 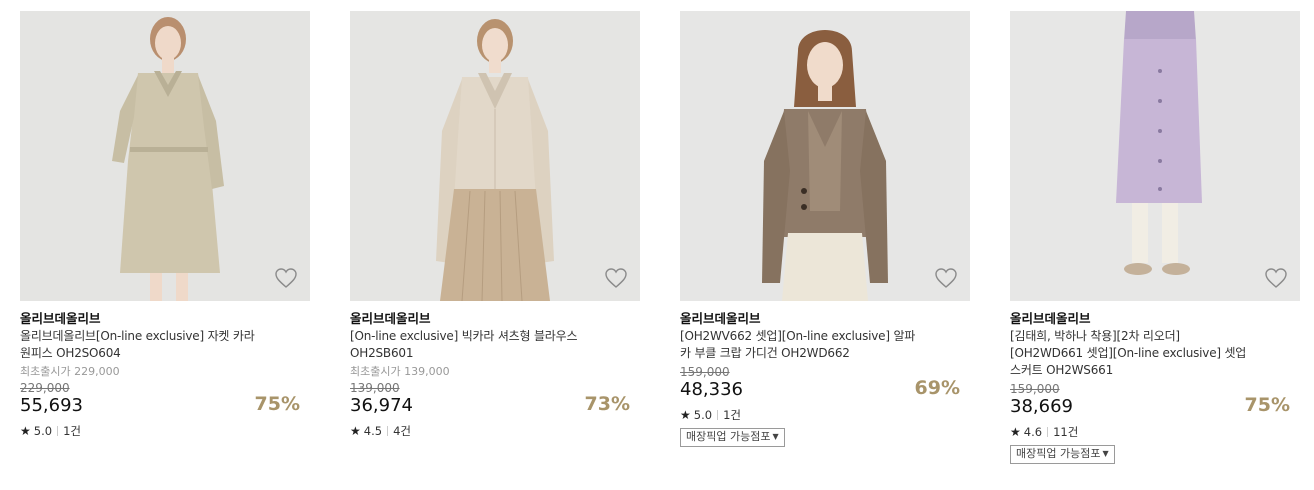 I want to click on product-name-line: 스커트 OH2WS661, so click(x=1062, y=370).